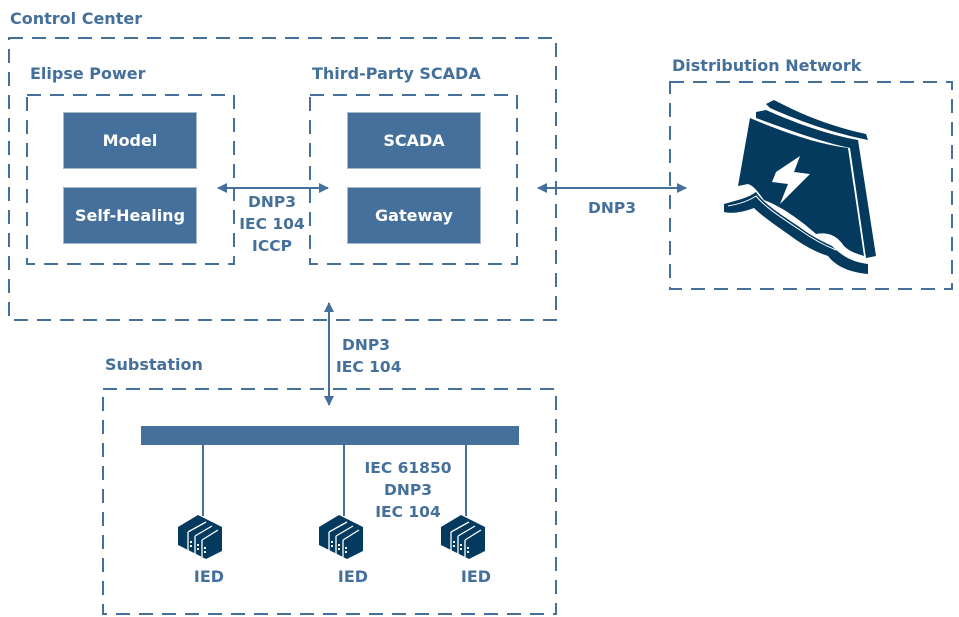 The height and width of the screenshot is (617, 959). Describe the element at coordinates (414, 140) in the screenshot. I see `scada-module: SCADA` at that location.